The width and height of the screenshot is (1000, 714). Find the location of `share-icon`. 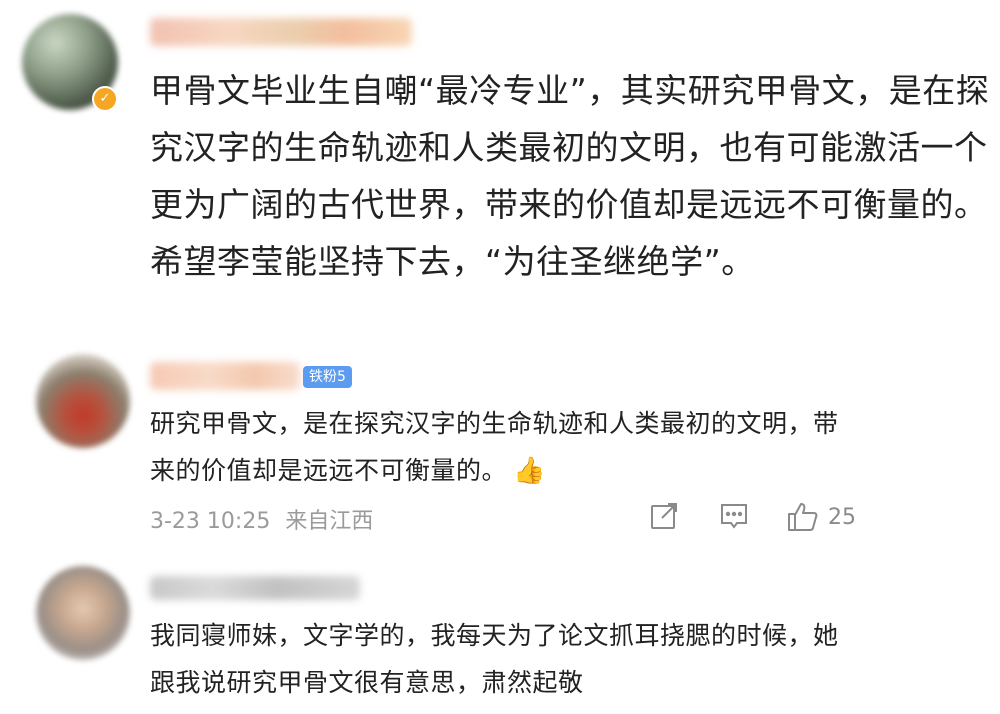

share-icon is located at coordinates (664, 516).